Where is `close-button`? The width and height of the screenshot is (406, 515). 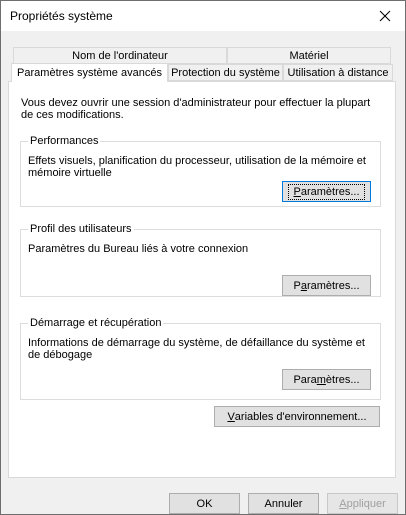 close-button is located at coordinates (385, 16).